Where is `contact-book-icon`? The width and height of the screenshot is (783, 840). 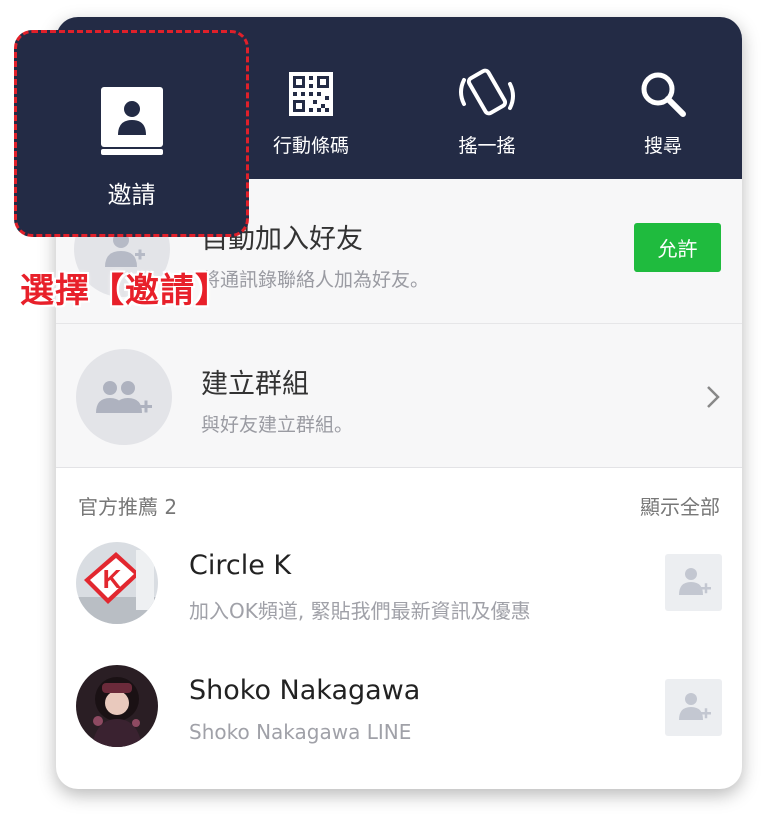 contact-book-icon is located at coordinates (132, 123).